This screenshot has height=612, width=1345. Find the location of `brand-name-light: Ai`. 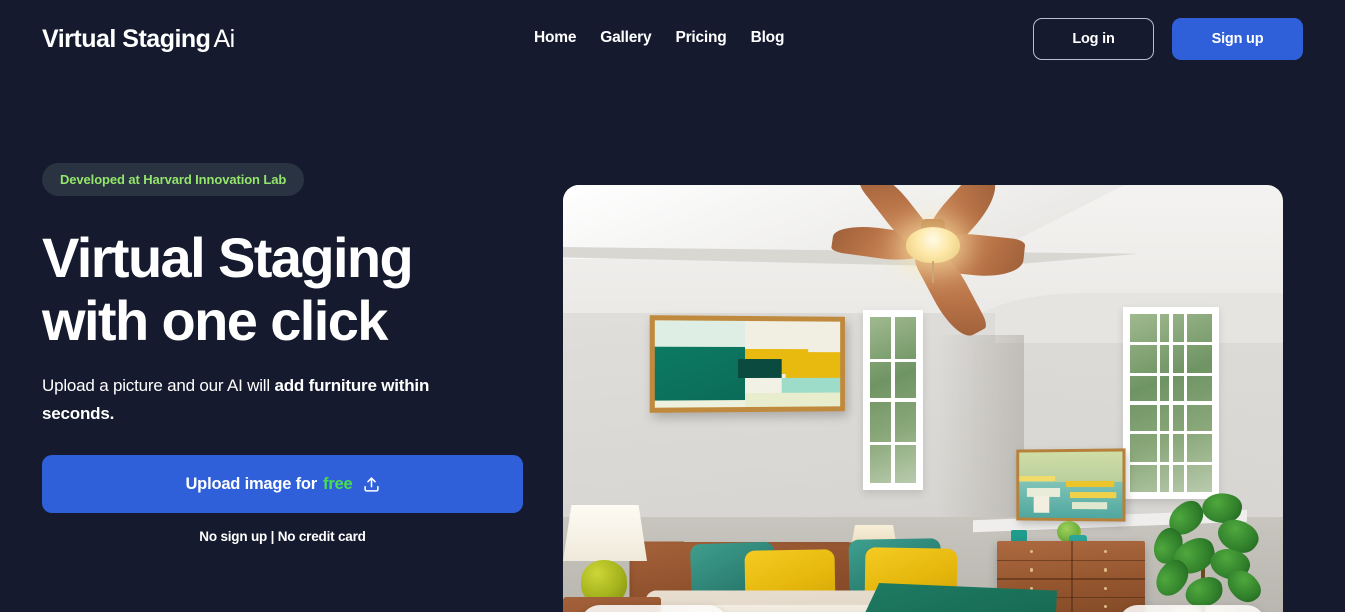

brand-name-light: Ai is located at coordinates (224, 38).